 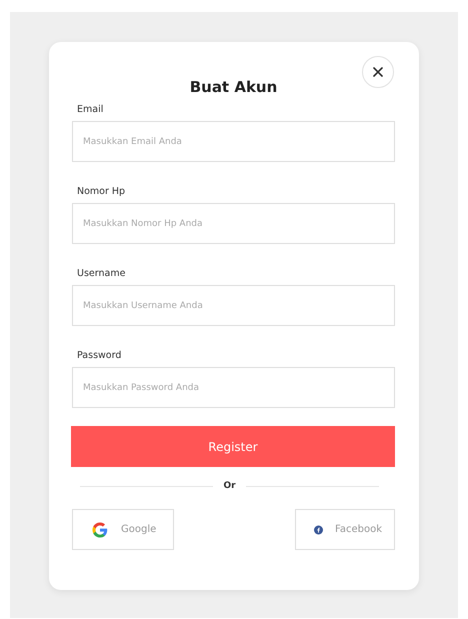 What do you see at coordinates (229, 486) in the screenshot?
I see `divider-text: Or` at bounding box center [229, 486].